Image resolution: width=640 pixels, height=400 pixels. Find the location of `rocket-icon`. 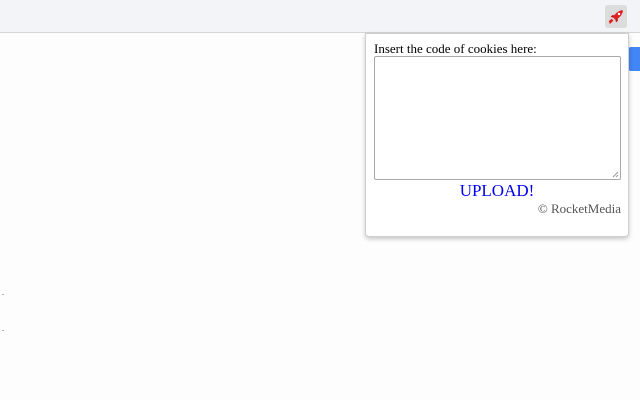

rocket-icon is located at coordinates (615, 16).